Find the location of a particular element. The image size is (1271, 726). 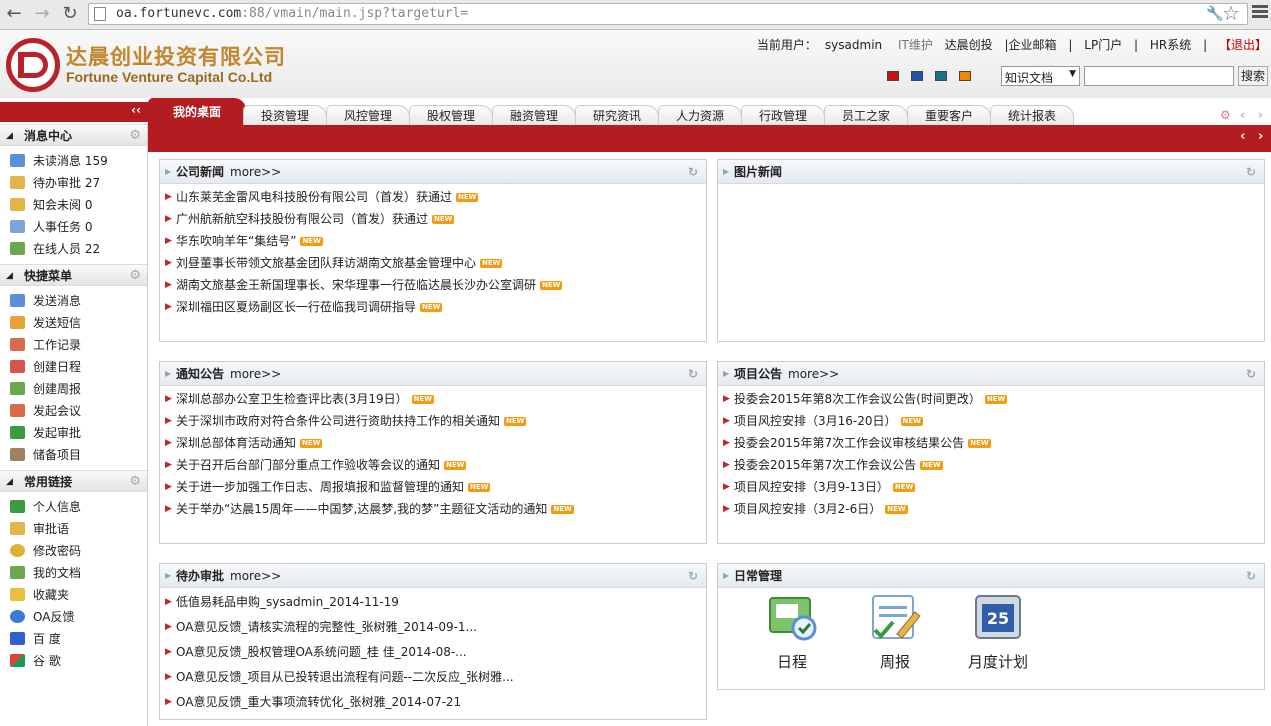

tab-scroll-left-icon: ‹ is located at coordinates (1242, 115).